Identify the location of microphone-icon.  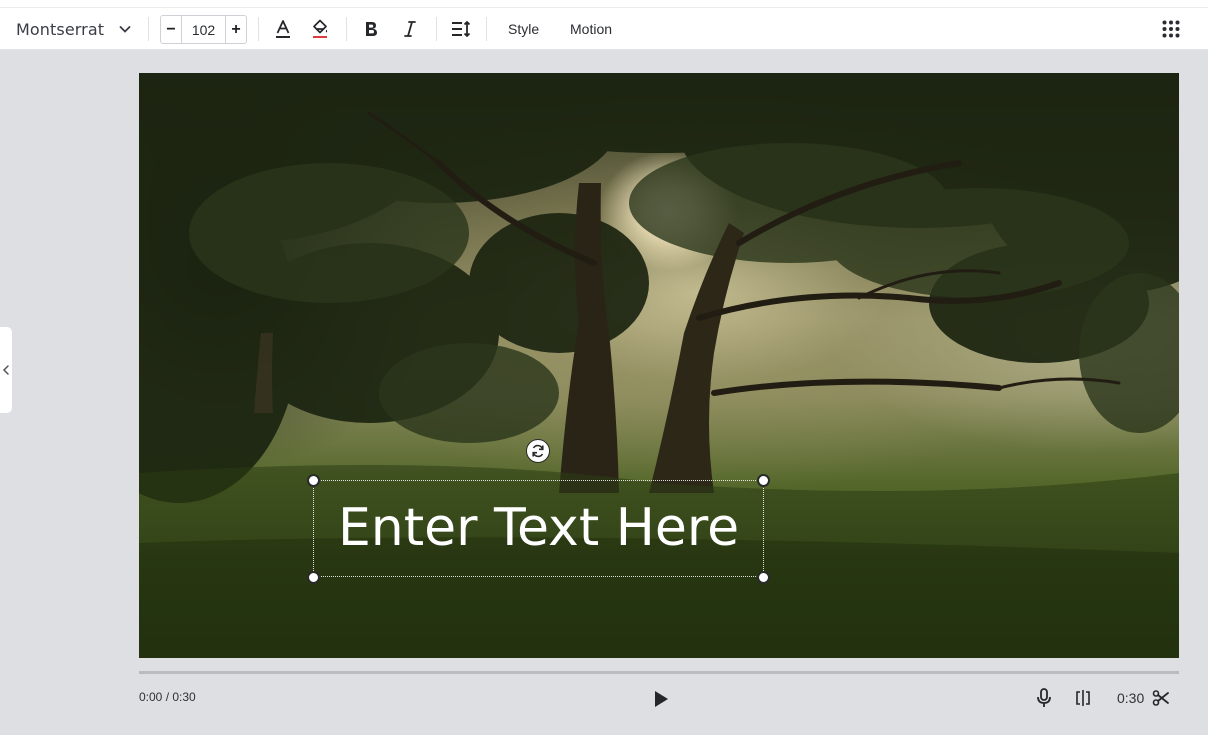
(1044, 698).